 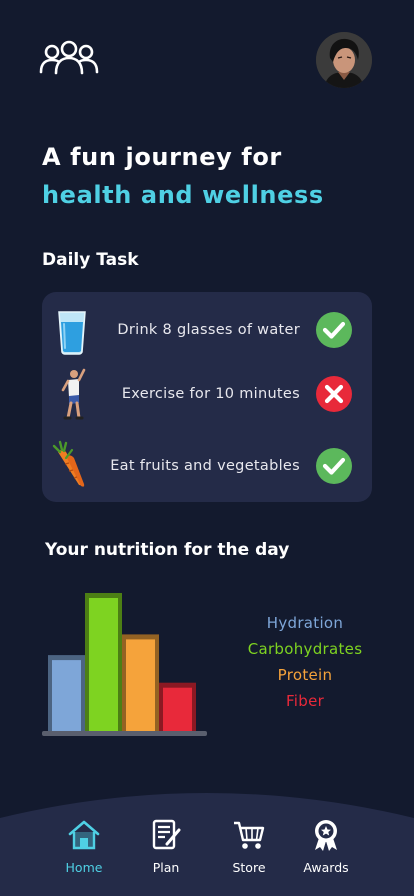 I want to click on task-row-exercise: Exercise for 10 minutes, so click(x=207, y=394).